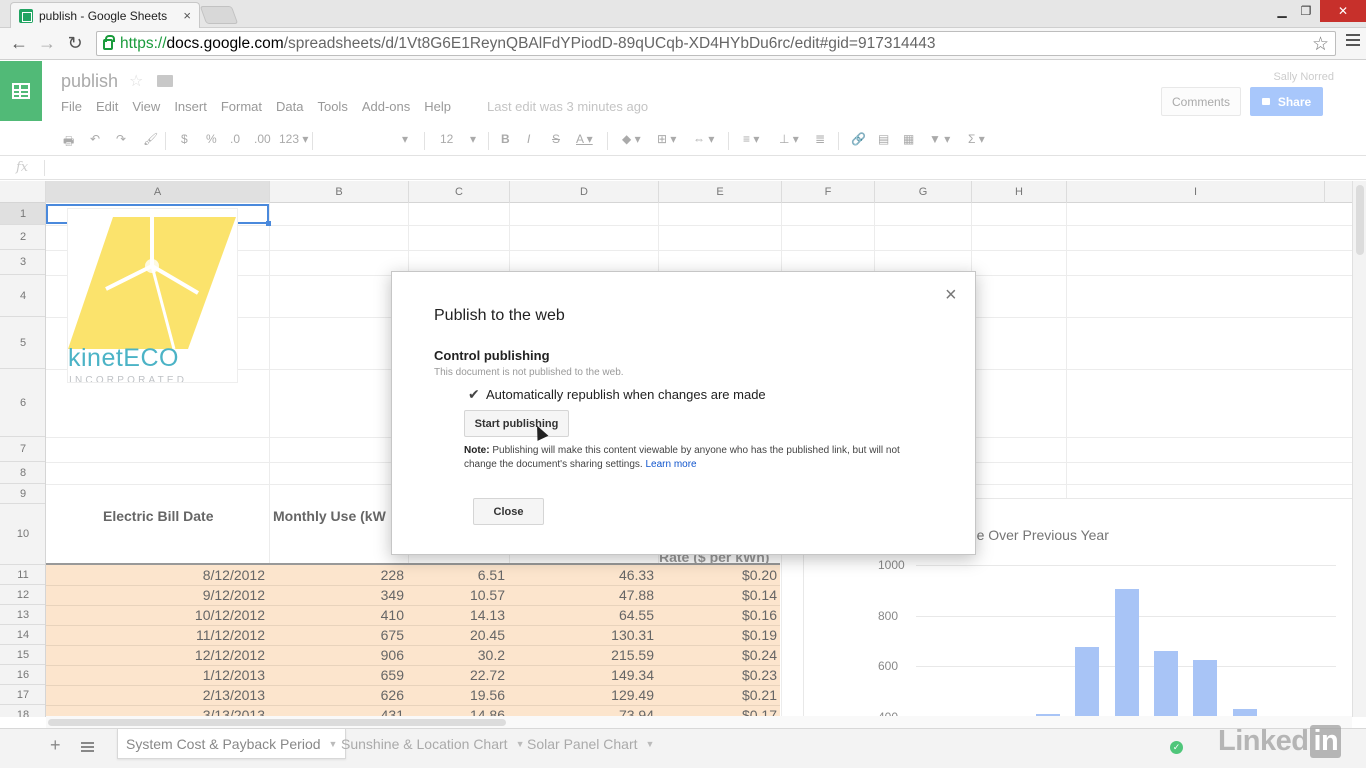 The width and height of the screenshot is (1366, 768). I want to click on restore-icon: ❐, so click(1306, 11).